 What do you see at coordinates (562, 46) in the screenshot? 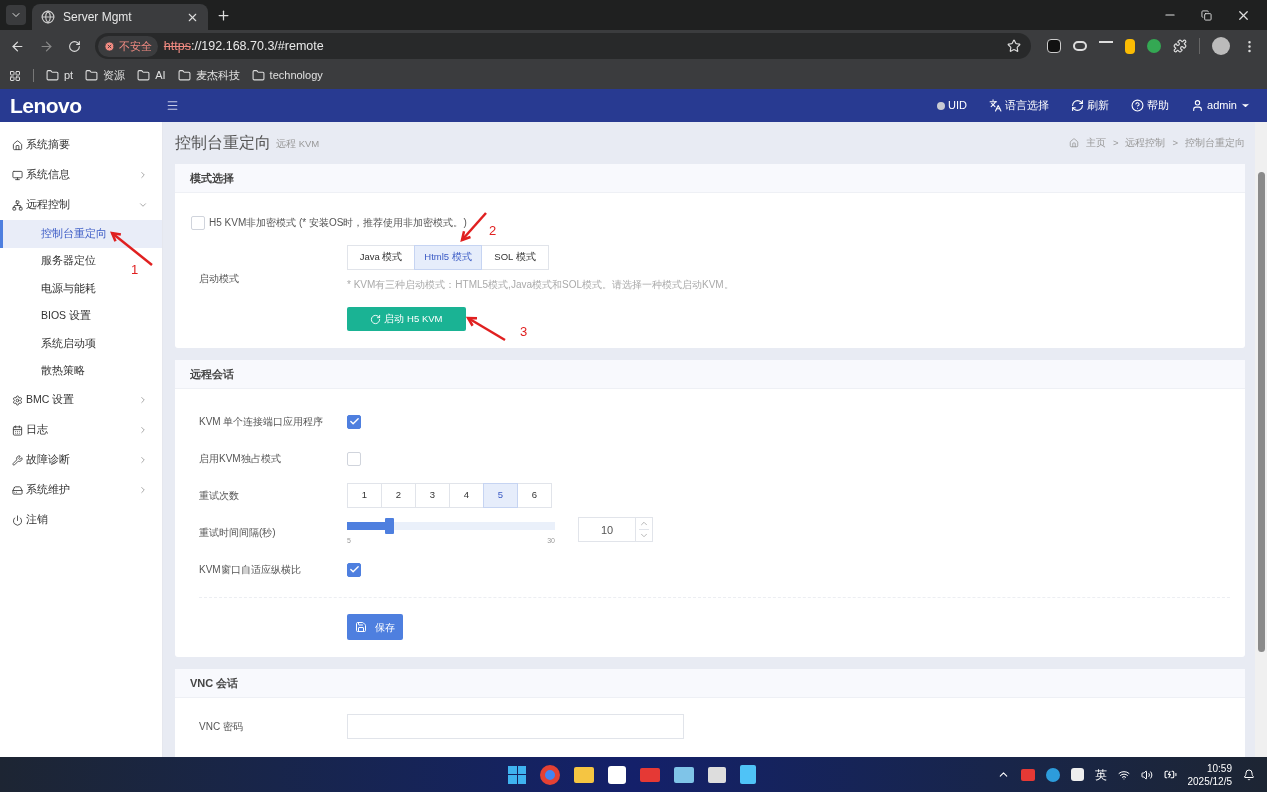
I see `address-bar: 不安全 https://192.168.70.3/#remote` at bounding box center [562, 46].